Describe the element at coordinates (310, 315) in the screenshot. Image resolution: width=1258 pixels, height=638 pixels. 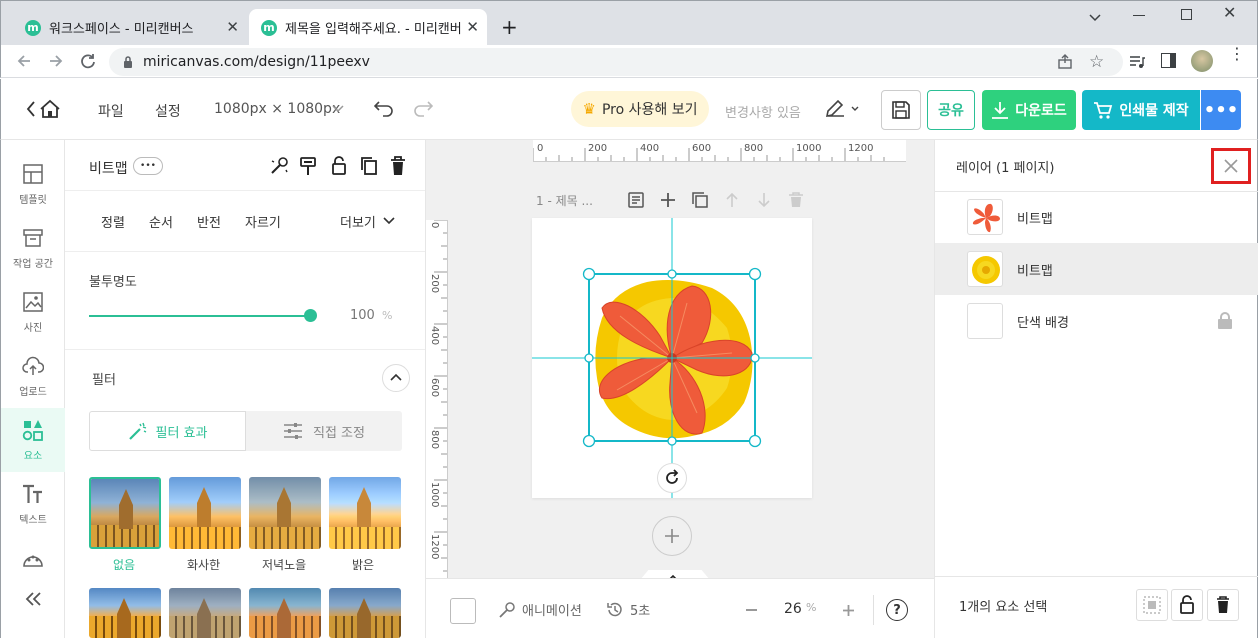
I see `opacity-slider-handle` at that location.